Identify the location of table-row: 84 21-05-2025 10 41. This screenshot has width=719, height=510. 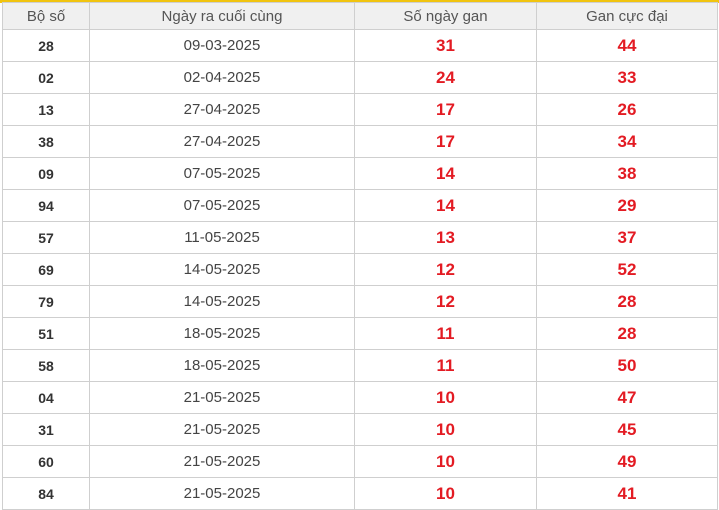
(360, 493).